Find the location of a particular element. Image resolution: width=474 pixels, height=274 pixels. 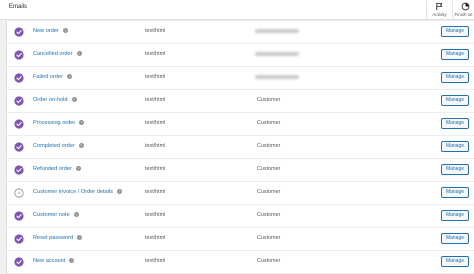

email-name-text: Reset password is located at coordinates (53, 238).